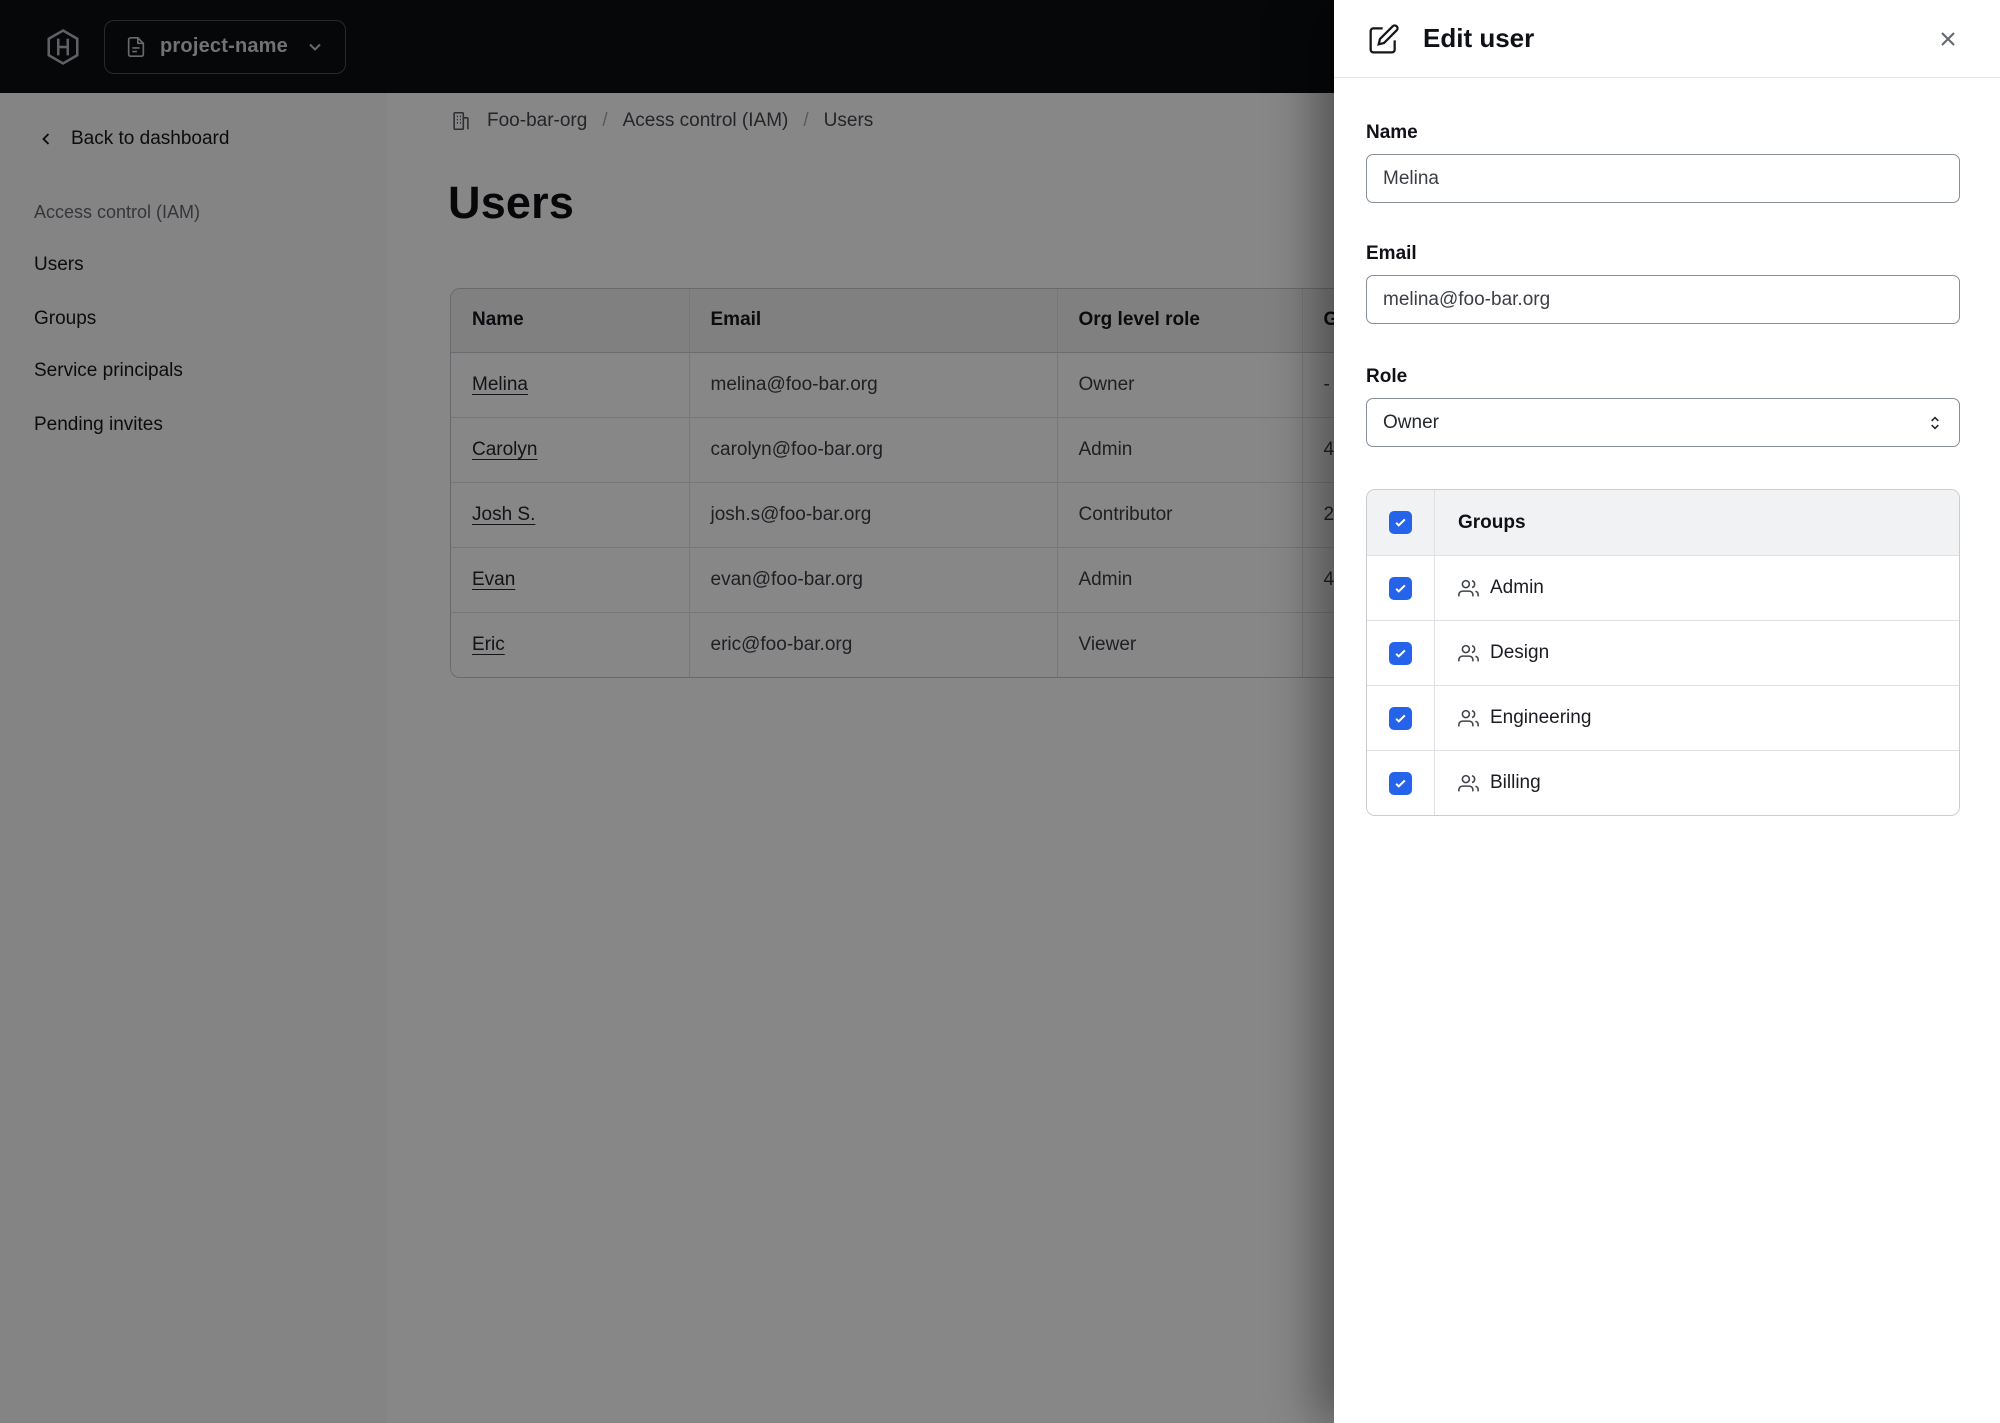 The image size is (2000, 1423). Describe the element at coordinates (1663, 587) in the screenshot. I see `group-row-admin: Admin` at that location.